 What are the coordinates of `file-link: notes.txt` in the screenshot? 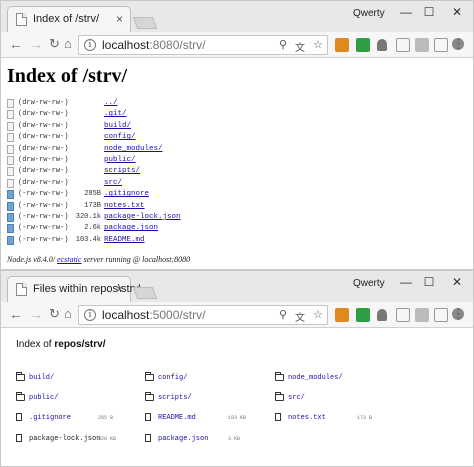 It's located at (124, 206).